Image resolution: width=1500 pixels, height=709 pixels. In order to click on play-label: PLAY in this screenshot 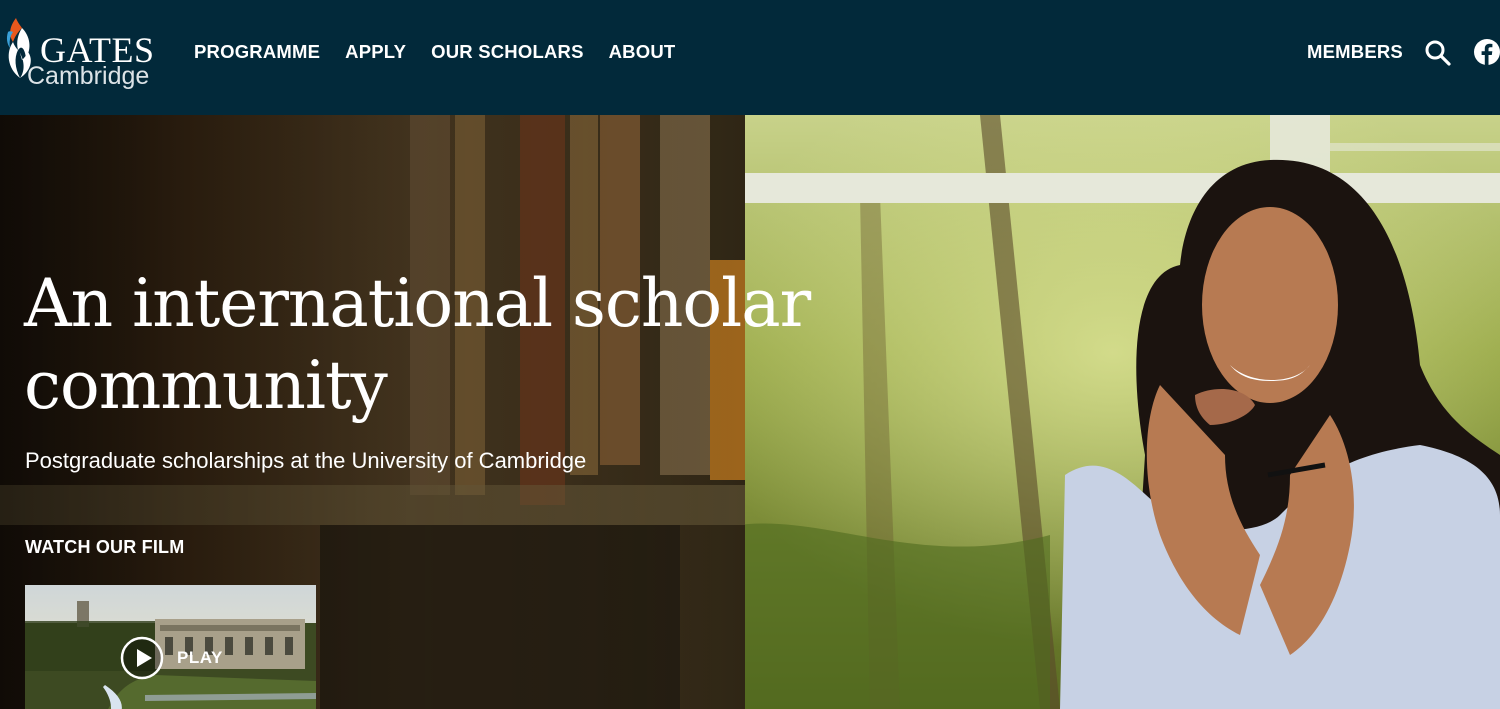, I will do `click(200, 657)`.